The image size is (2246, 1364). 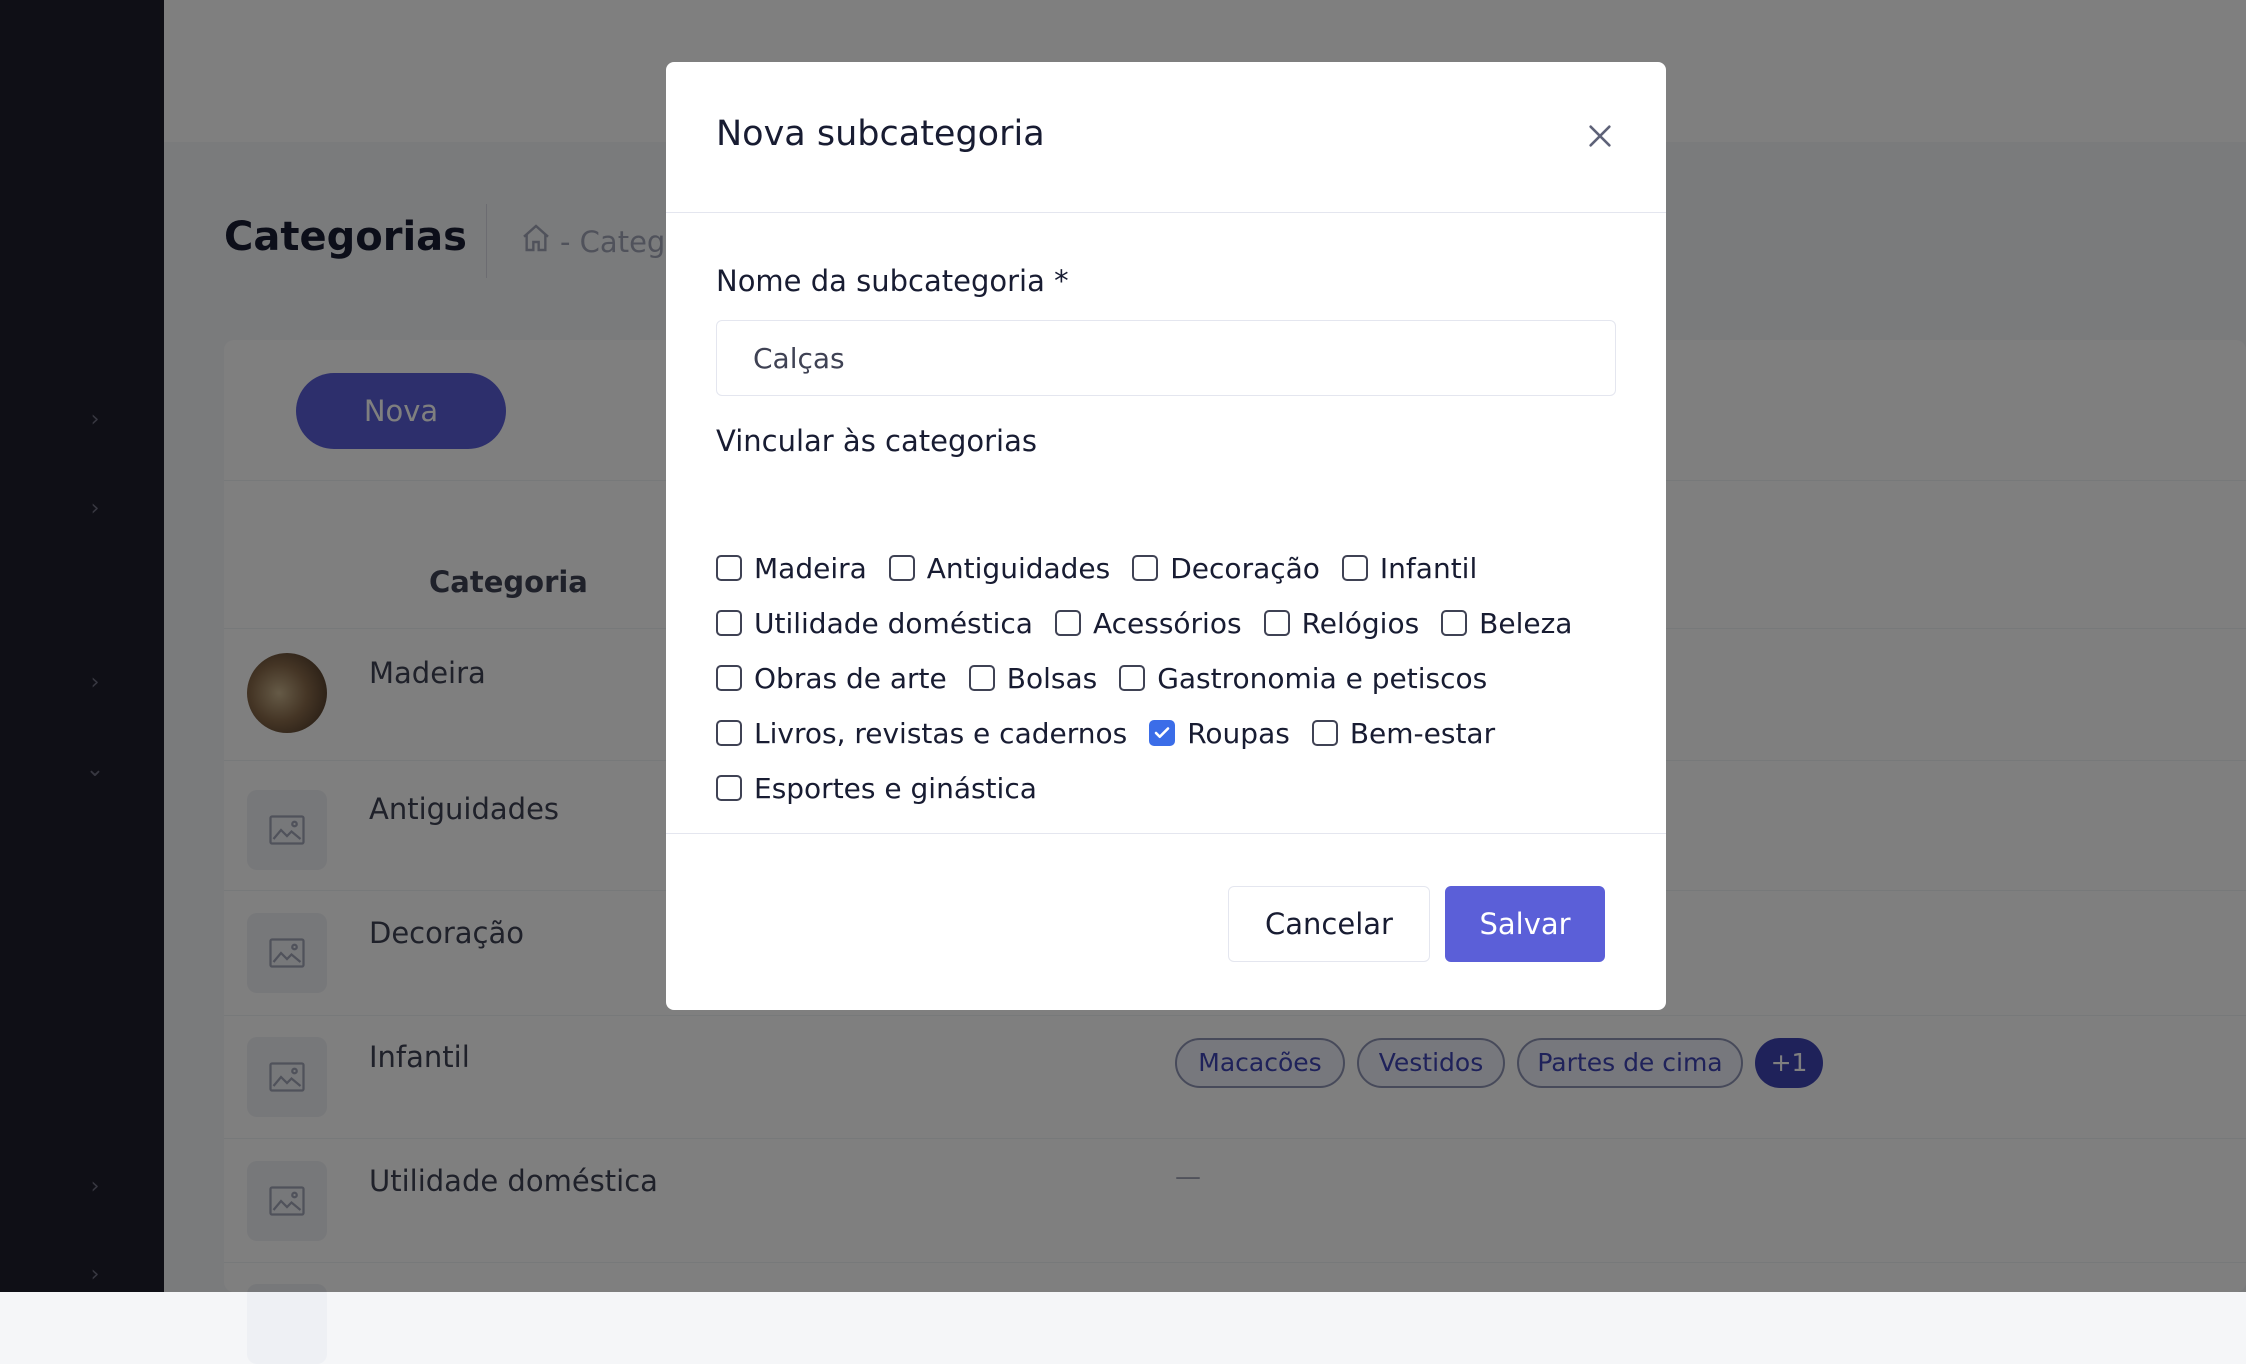 I want to click on save-button: Salvar, so click(x=1525, y=924).